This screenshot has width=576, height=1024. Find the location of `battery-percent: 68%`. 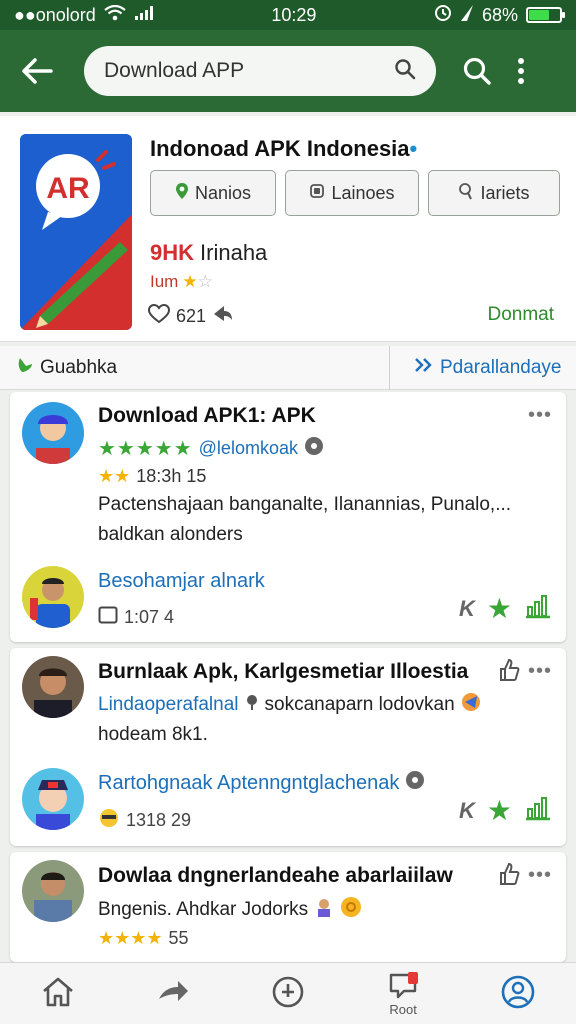

battery-percent: 68% is located at coordinates (499, 14).